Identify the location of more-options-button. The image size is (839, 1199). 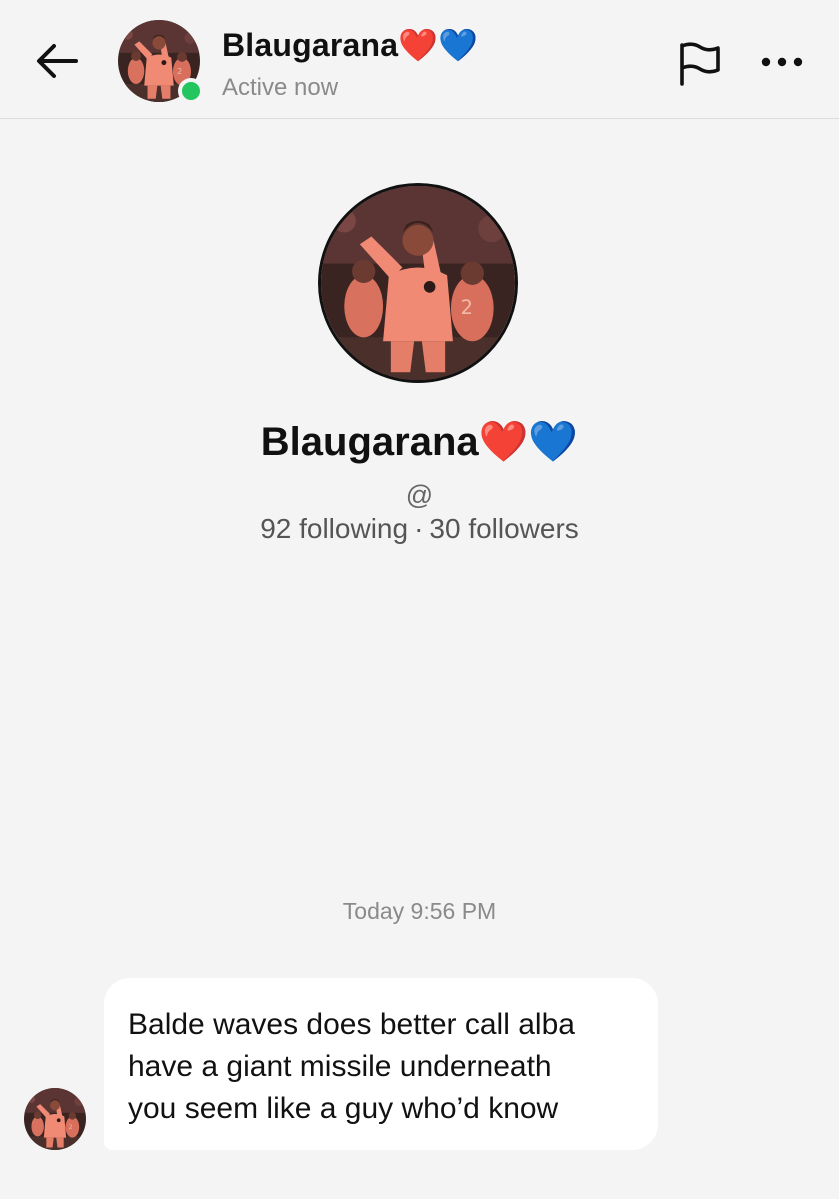
(782, 62).